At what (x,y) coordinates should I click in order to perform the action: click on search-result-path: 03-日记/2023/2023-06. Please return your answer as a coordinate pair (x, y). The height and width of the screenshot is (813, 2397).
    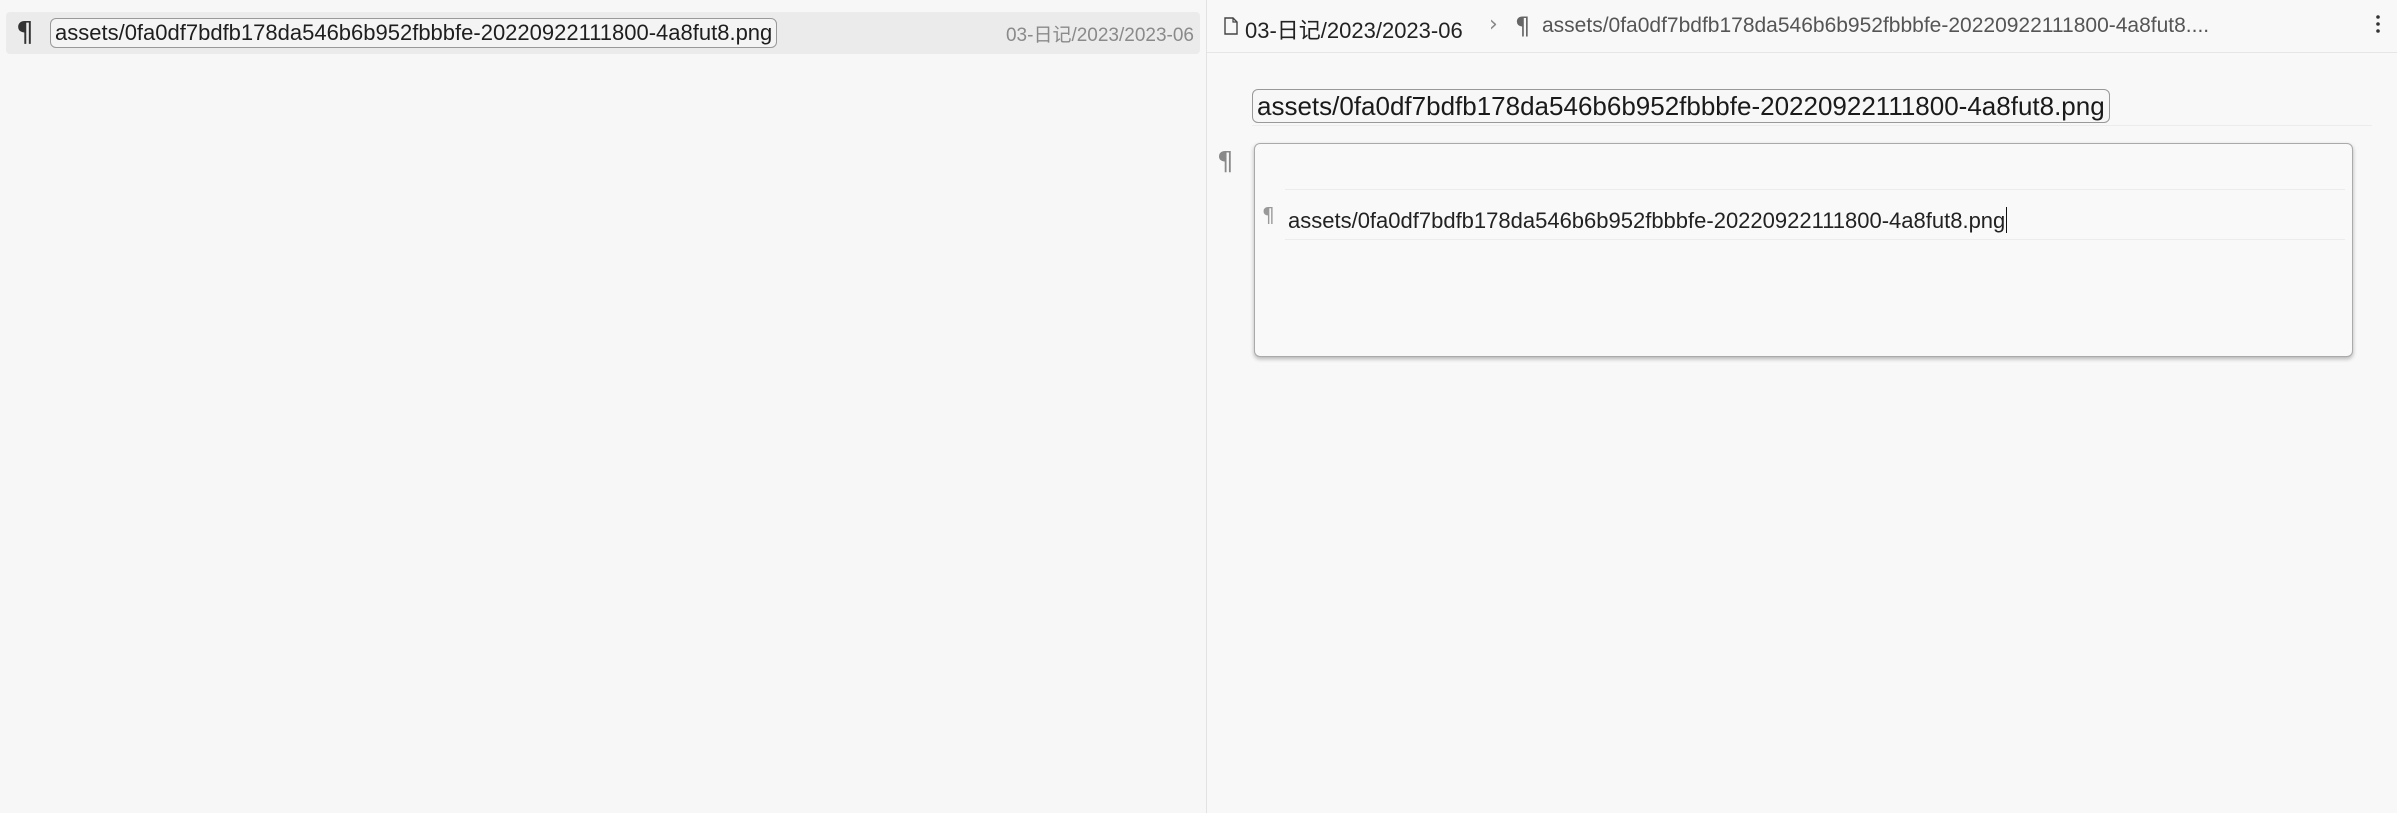
    Looking at the image, I should click on (1099, 35).